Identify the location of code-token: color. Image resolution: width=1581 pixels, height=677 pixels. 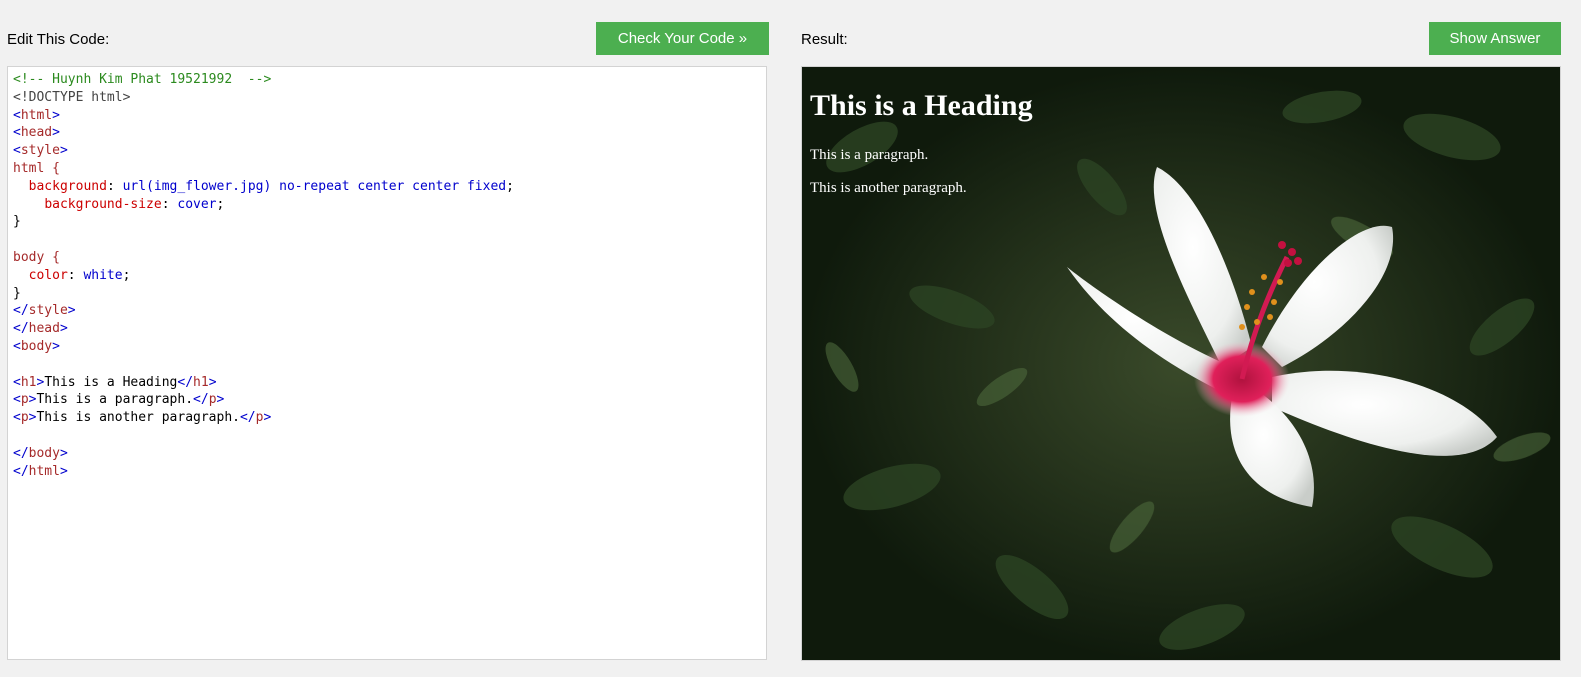
(48, 275).